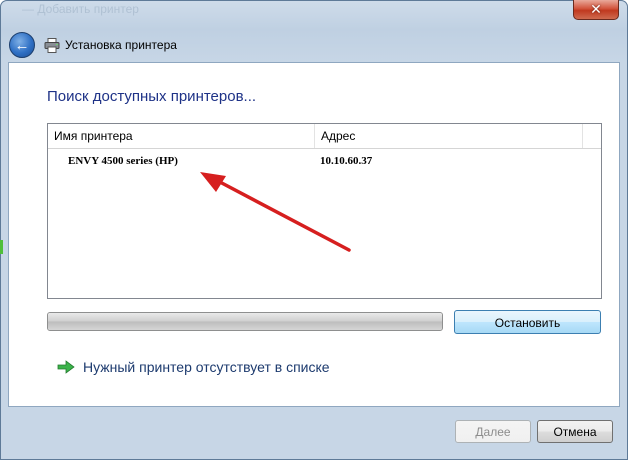  What do you see at coordinates (314, 46) in the screenshot?
I see `navigation-bar: ← Установка принтера` at bounding box center [314, 46].